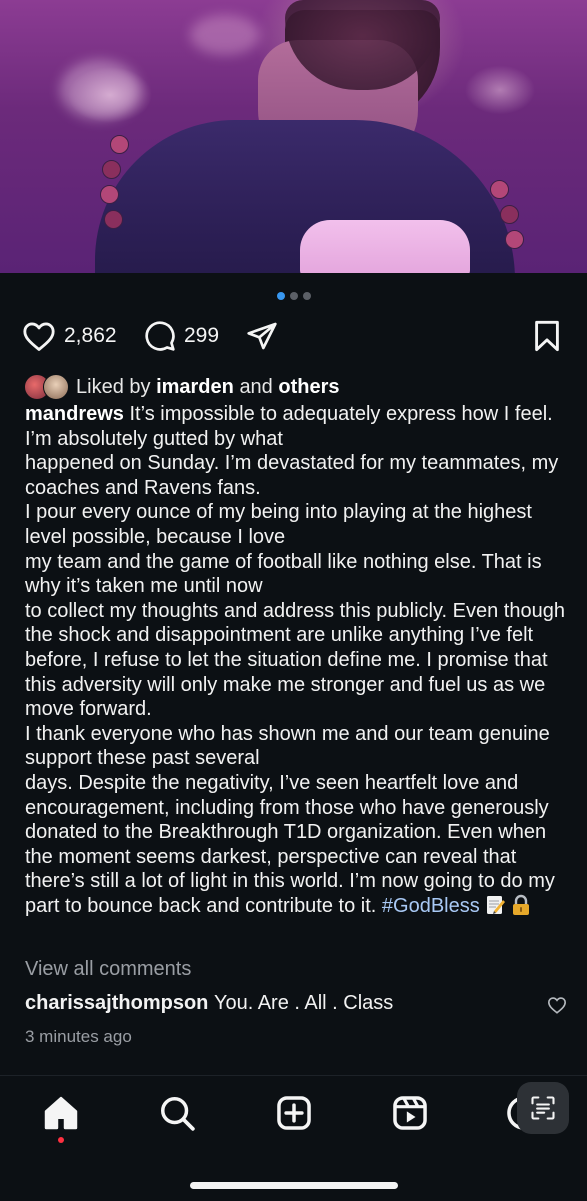 This screenshot has height=1201, width=587. I want to click on comment-button: 299, so click(181, 336).